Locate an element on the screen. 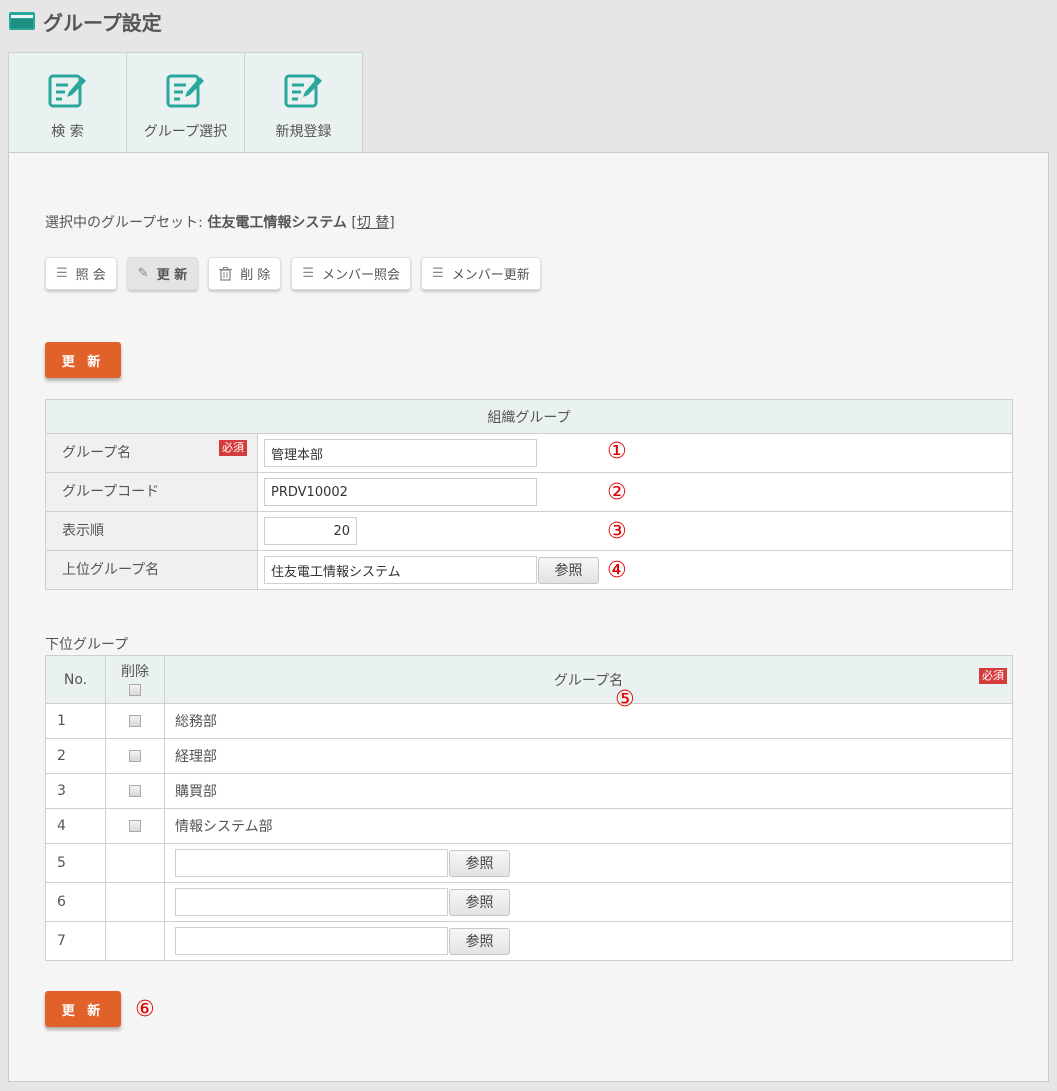 This screenshot has height=1091, width=1057. row-no: 4 is located at coordinates (75, 826).